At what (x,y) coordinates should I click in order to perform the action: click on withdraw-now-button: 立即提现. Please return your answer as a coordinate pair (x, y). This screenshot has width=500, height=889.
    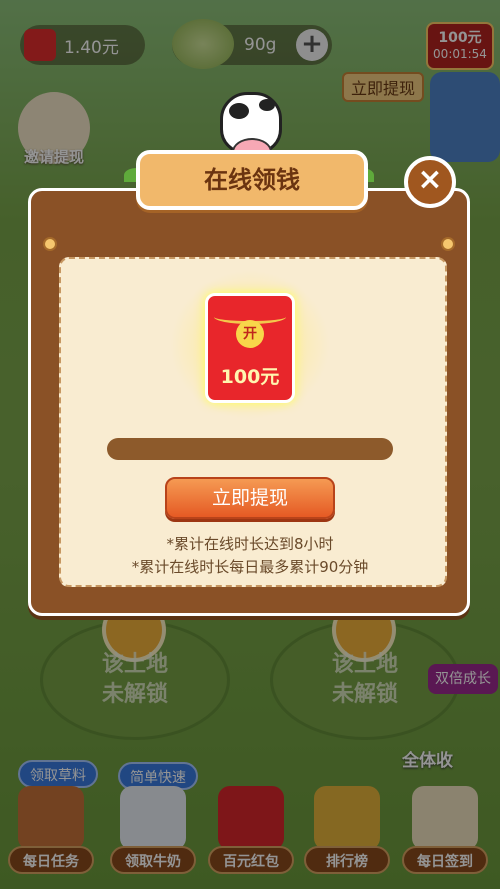
    Looking at the image, I should click on (250, 498).